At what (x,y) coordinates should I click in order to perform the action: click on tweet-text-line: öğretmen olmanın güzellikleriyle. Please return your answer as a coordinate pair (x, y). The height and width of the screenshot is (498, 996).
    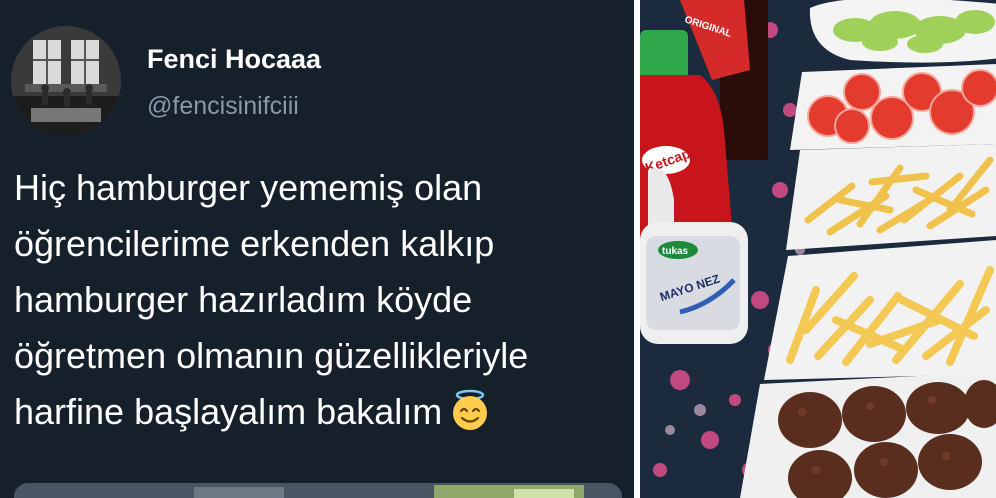
    Looking at the image, I should click on (271, 355).